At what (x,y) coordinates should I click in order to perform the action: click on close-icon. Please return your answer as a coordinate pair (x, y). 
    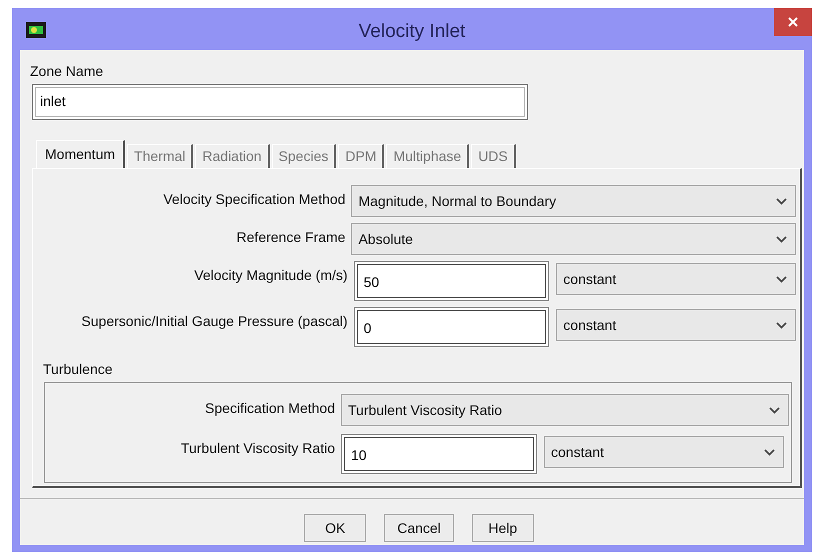
    Looking at the image, I should click on (793, 22).